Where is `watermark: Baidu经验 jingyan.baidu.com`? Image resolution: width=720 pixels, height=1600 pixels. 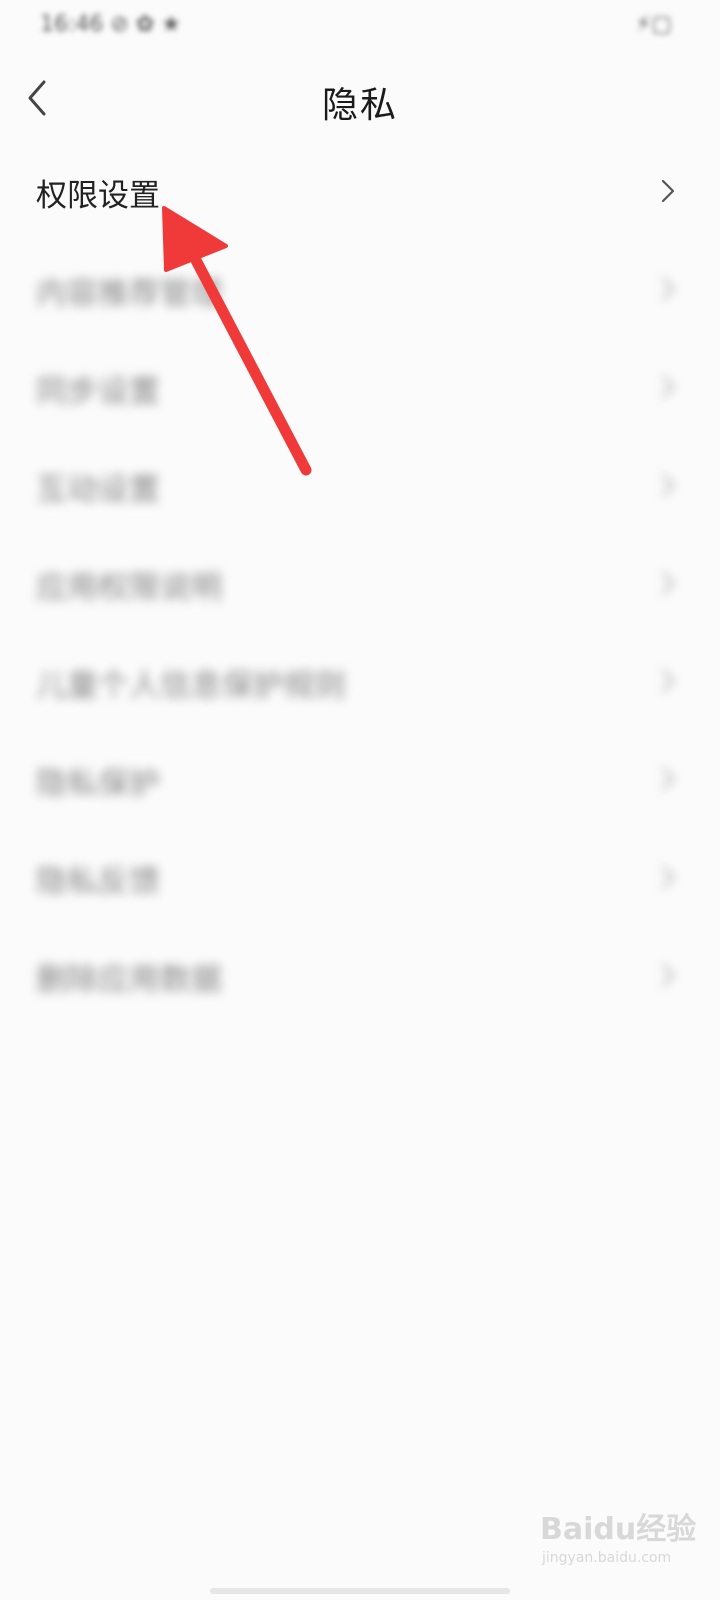
watermark: Baidu经验 jingyan.baidu.com is located at coordinates (618, 1535).